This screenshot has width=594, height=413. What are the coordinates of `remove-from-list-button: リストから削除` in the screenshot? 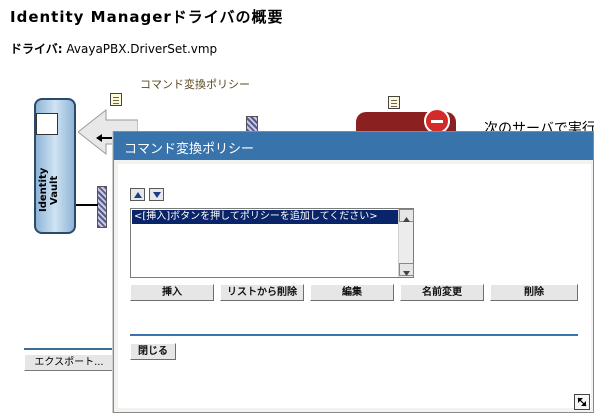 It's located at (262, 292).